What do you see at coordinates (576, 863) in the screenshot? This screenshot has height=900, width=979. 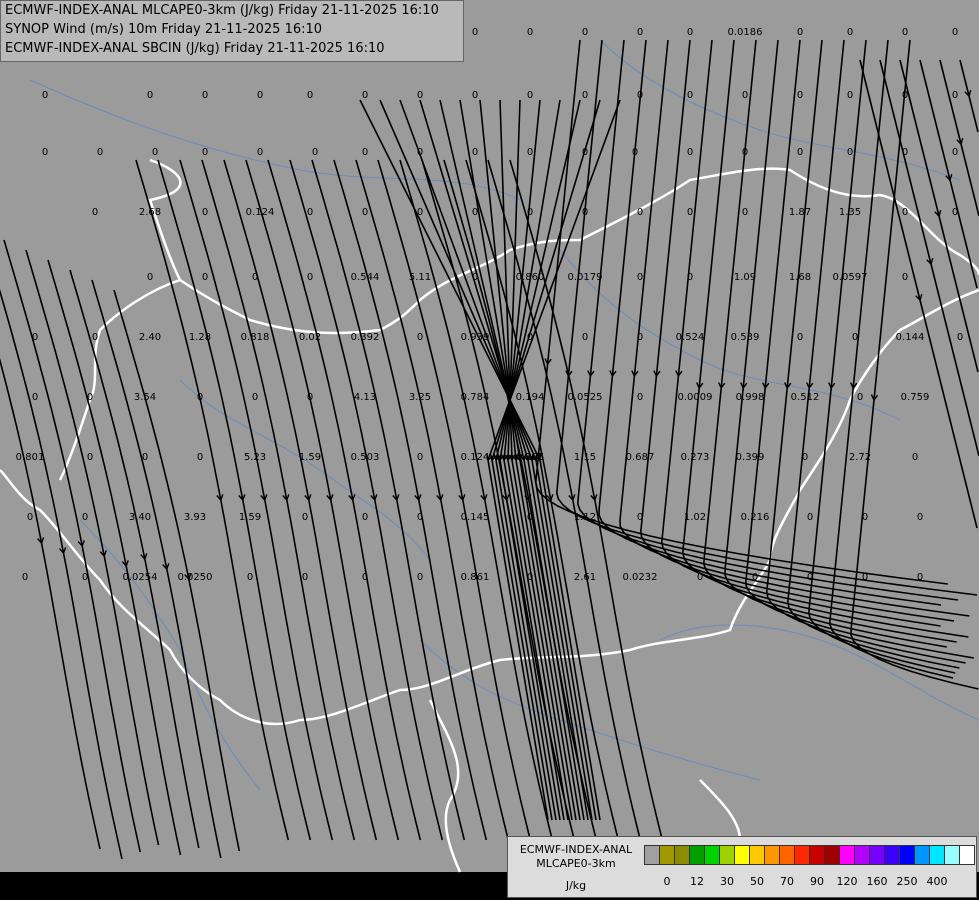 I see `legend-title-field: MLCAPE0-3km` at bounding box center [576, 863].